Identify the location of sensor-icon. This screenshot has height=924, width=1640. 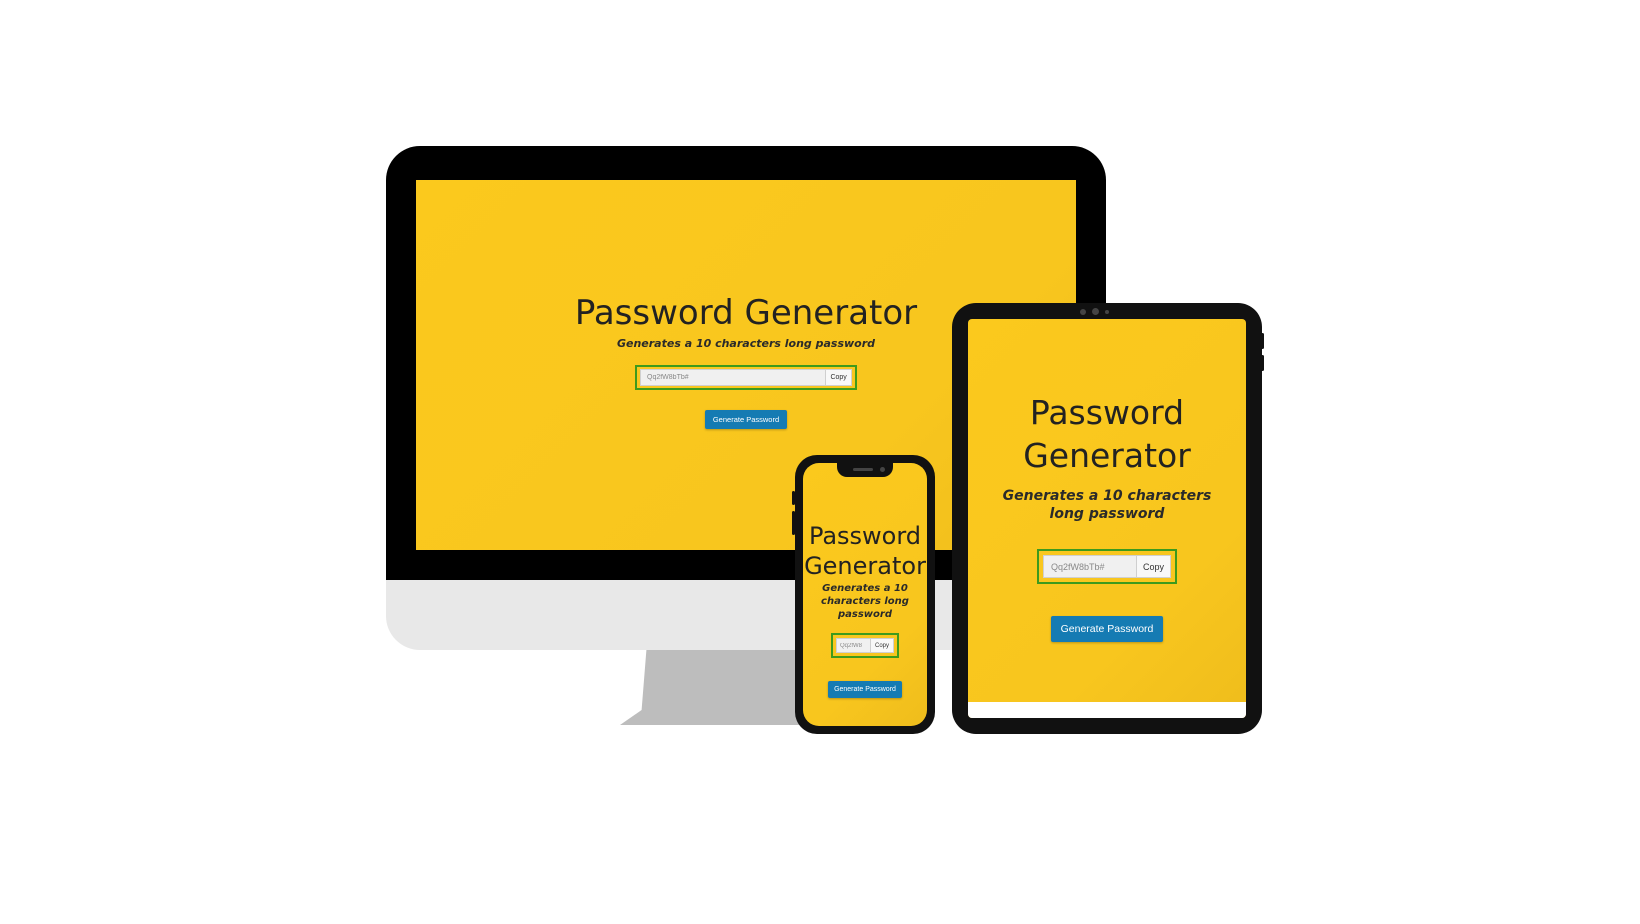
(1107, 312).